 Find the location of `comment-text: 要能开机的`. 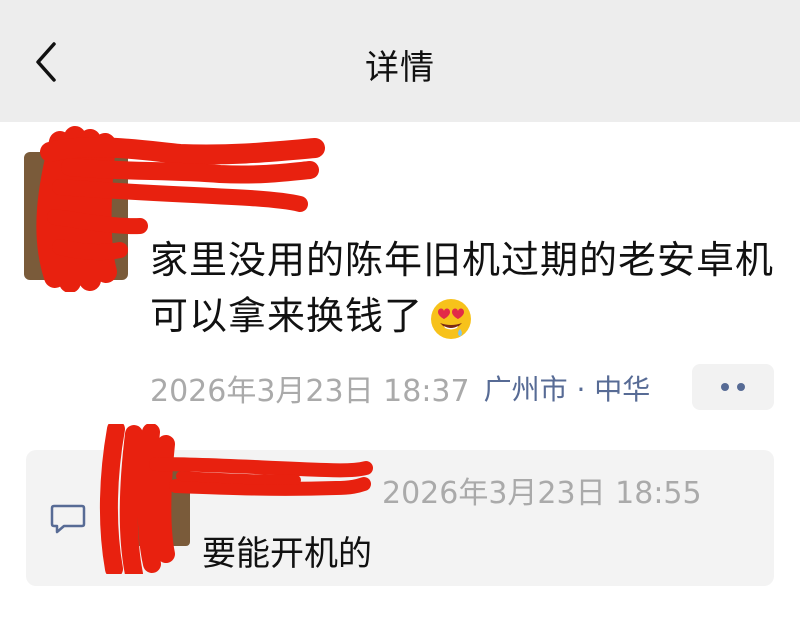

comment-text: 要能开机的 is located at coordinates (287, 554).